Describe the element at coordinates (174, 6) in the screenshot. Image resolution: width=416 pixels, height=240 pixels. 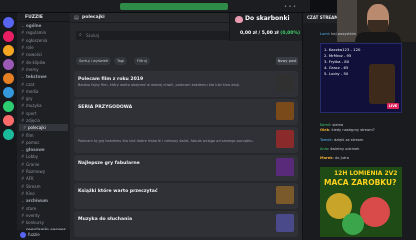
I see `stream-notice-bar` at that location.